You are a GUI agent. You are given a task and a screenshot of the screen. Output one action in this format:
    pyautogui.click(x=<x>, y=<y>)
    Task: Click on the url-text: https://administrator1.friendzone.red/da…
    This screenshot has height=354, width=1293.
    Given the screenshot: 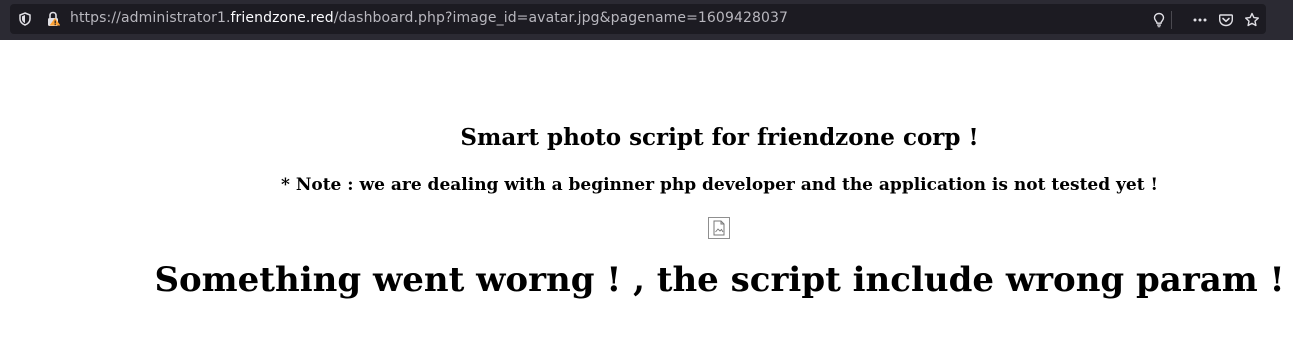 What is the action you would take?
    pyautogui.click(x=429, y=18)
    